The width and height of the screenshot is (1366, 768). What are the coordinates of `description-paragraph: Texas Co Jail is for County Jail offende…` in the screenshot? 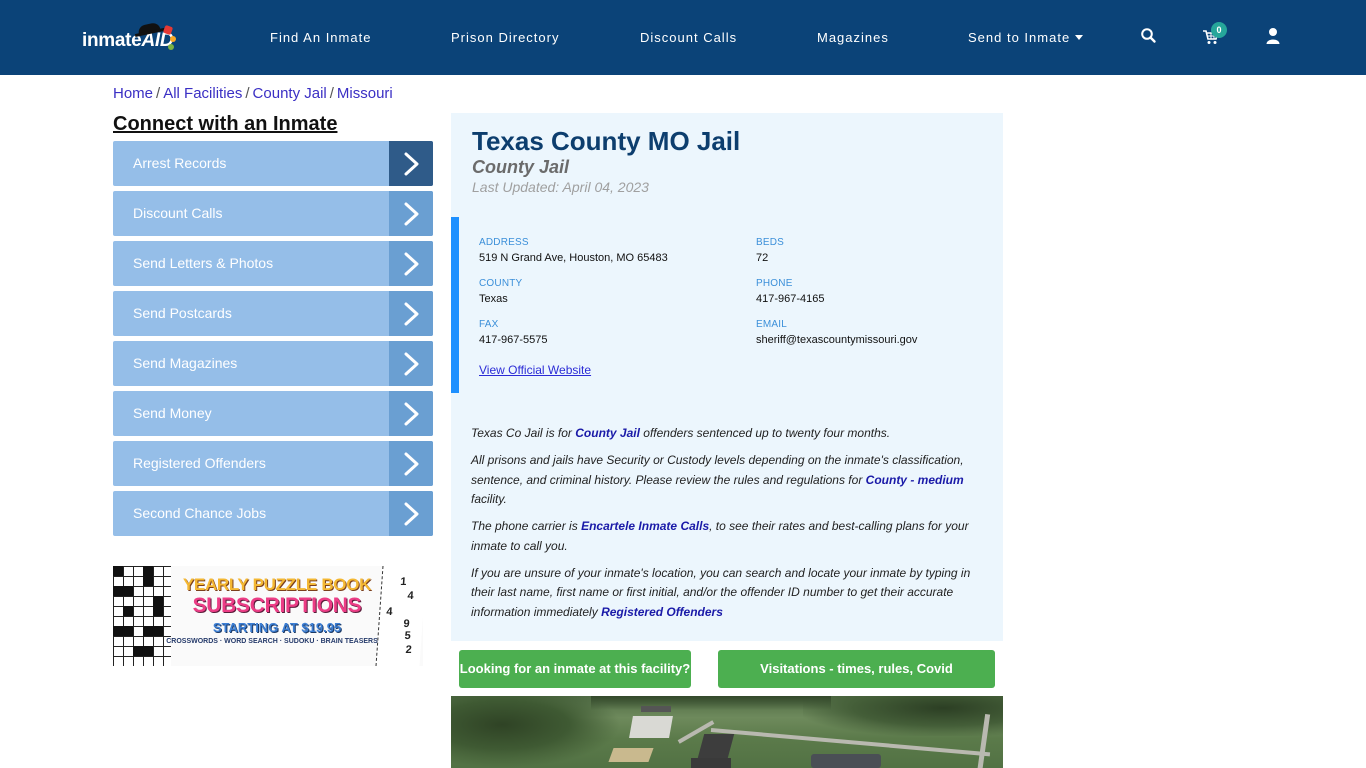 It's located at (681, 433).